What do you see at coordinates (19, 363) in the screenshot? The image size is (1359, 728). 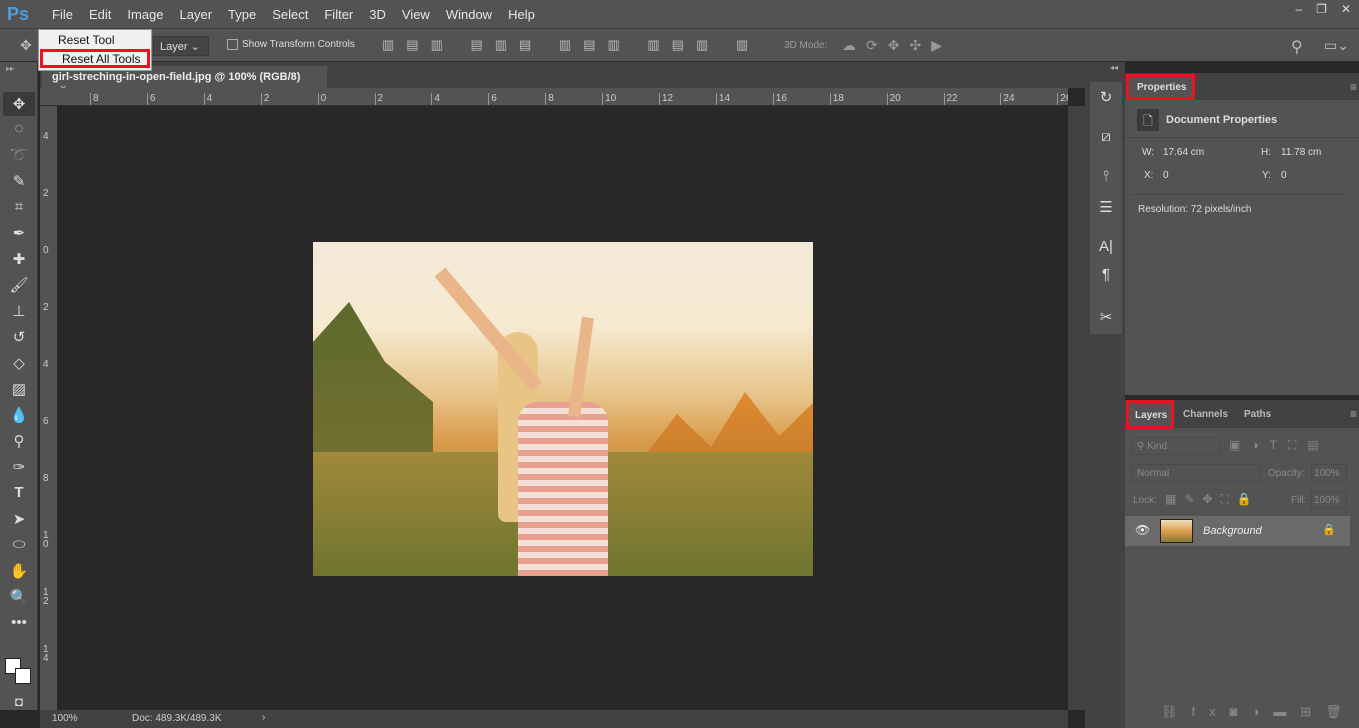 I see `eraser-icon: ◇` at bounding box center [19, 363].